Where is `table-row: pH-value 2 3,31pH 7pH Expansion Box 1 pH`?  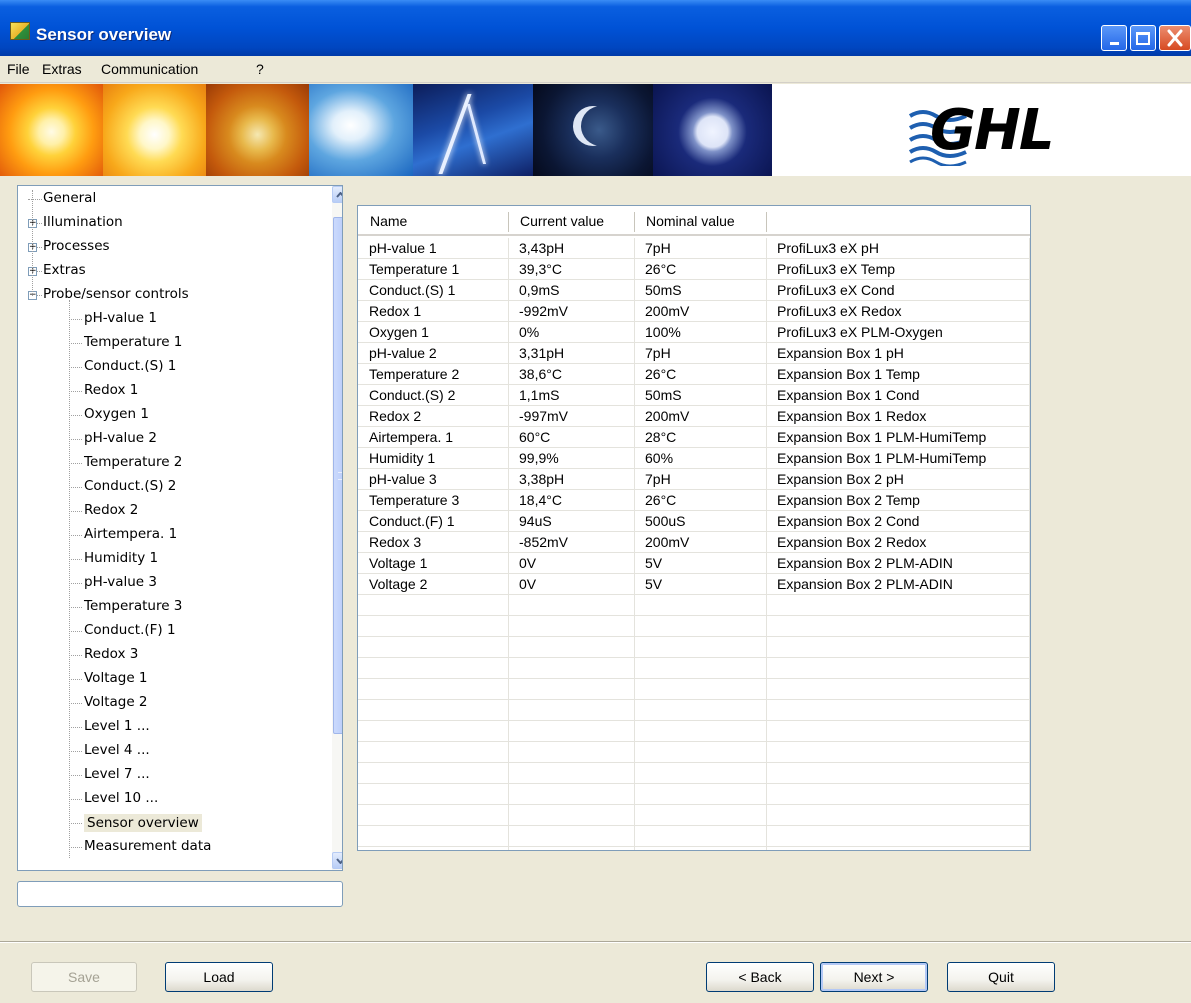 table-row: pH-value 2 3,31pH 7pH Expansion Box 1 pH is located at coordinates (694, 353).